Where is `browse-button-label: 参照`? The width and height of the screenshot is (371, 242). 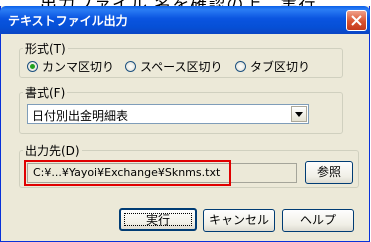
browse-button-label: 参照 is located at coordinates (328, 172).